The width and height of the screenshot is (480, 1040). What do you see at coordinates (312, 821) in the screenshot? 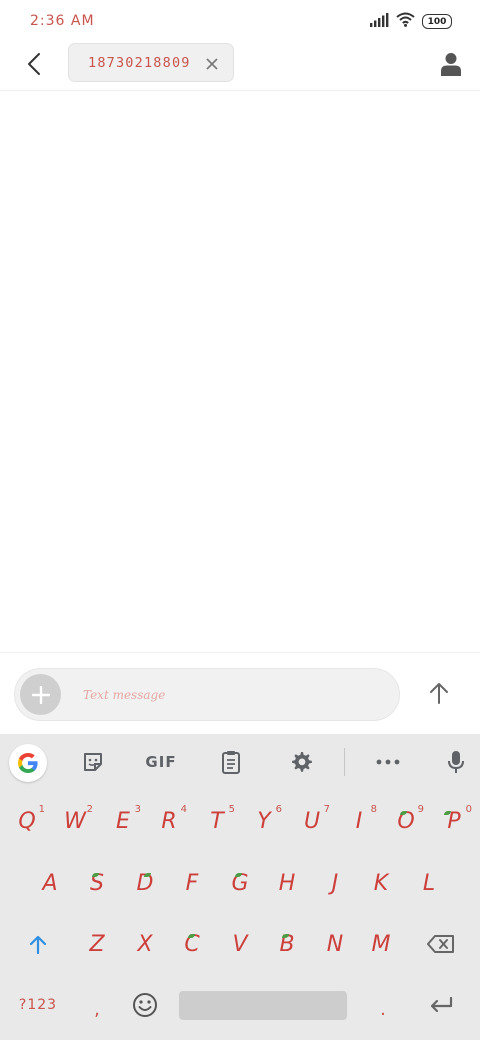
I see `key-u: 7 U` at bounding box center [312, 821].